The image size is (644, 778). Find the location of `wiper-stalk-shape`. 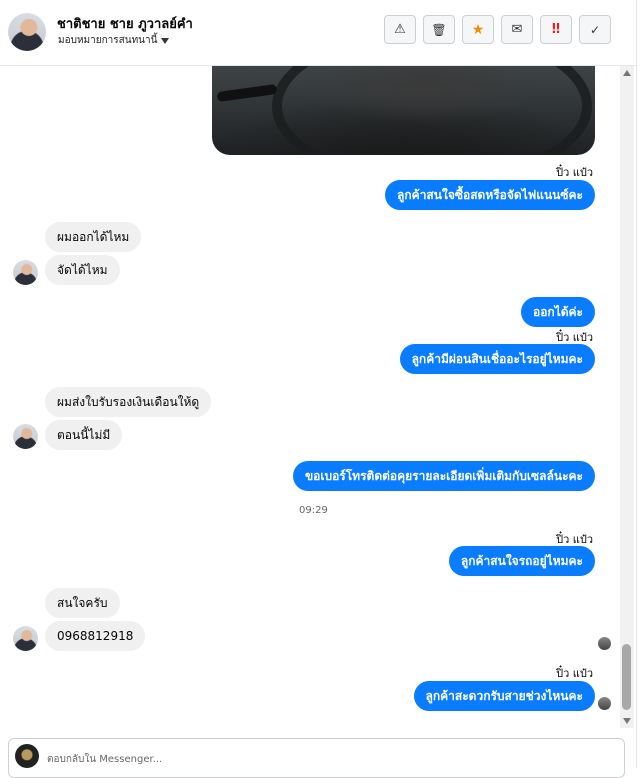

wiper-stalk-shape is located at coordinates (247, 93).